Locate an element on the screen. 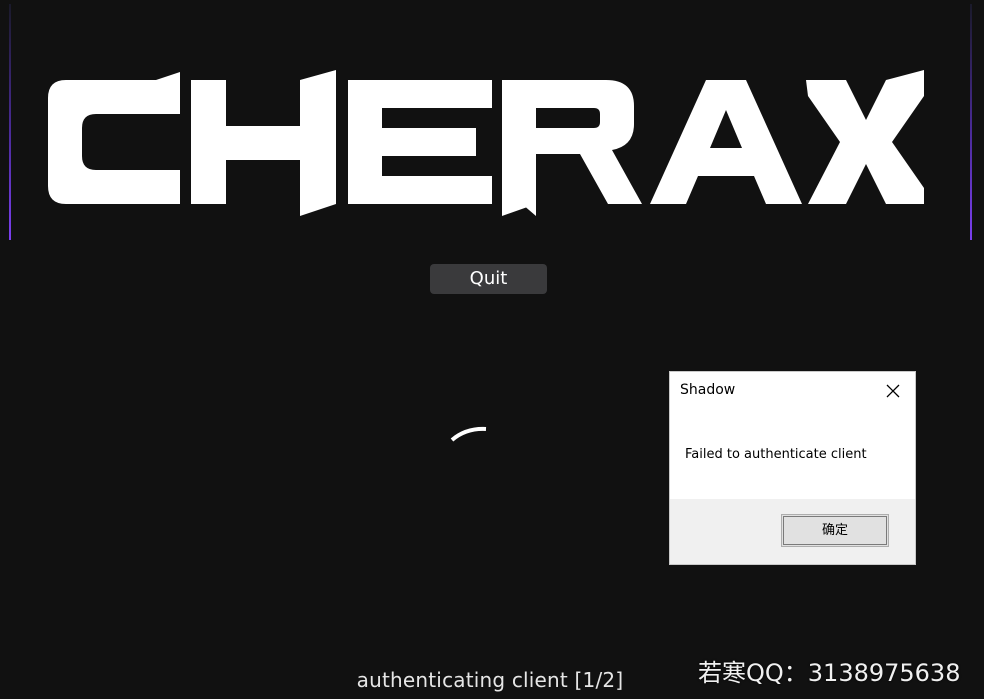 Image resolution: width=984 pixels, height=699 pixels. dialog-titlebar: Shadow is located at coordinates (792, 390).